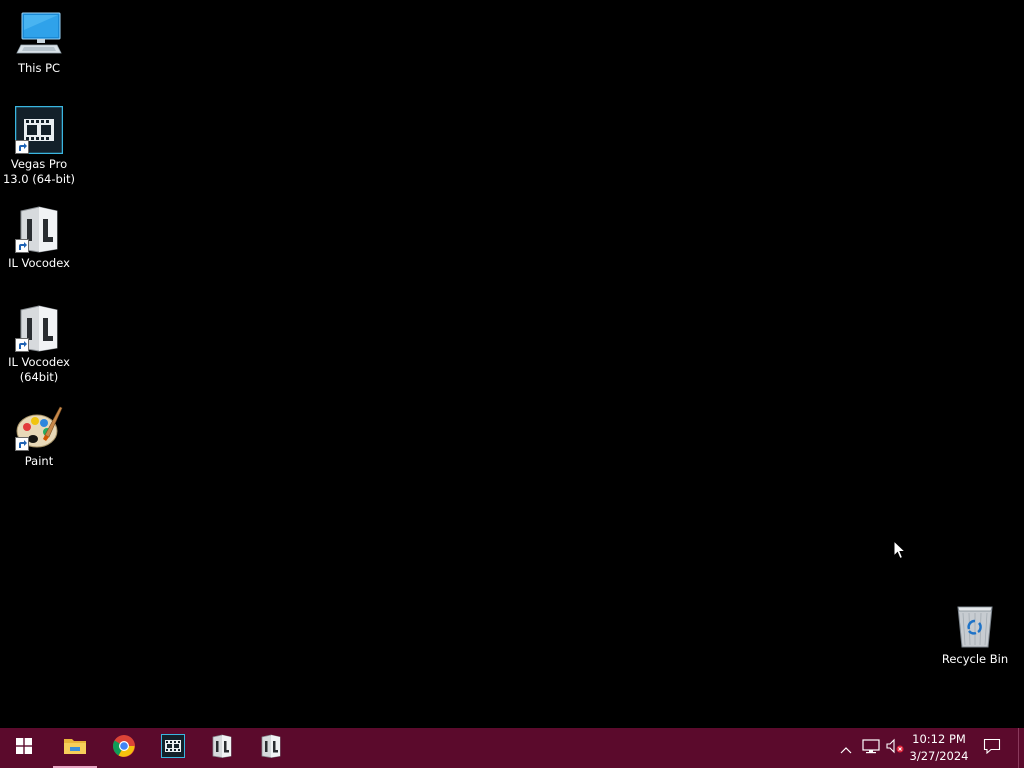  I want to click on network-icon, so click(871, 748).